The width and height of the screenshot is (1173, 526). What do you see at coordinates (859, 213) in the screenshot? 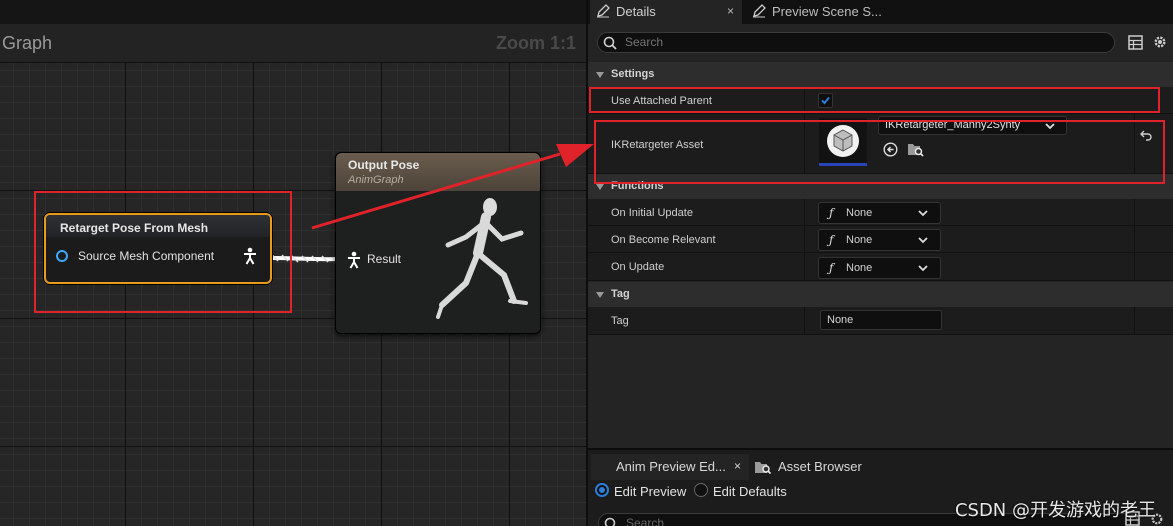
I see `on-initial-update-value: None` at bounding box center [859, 213].